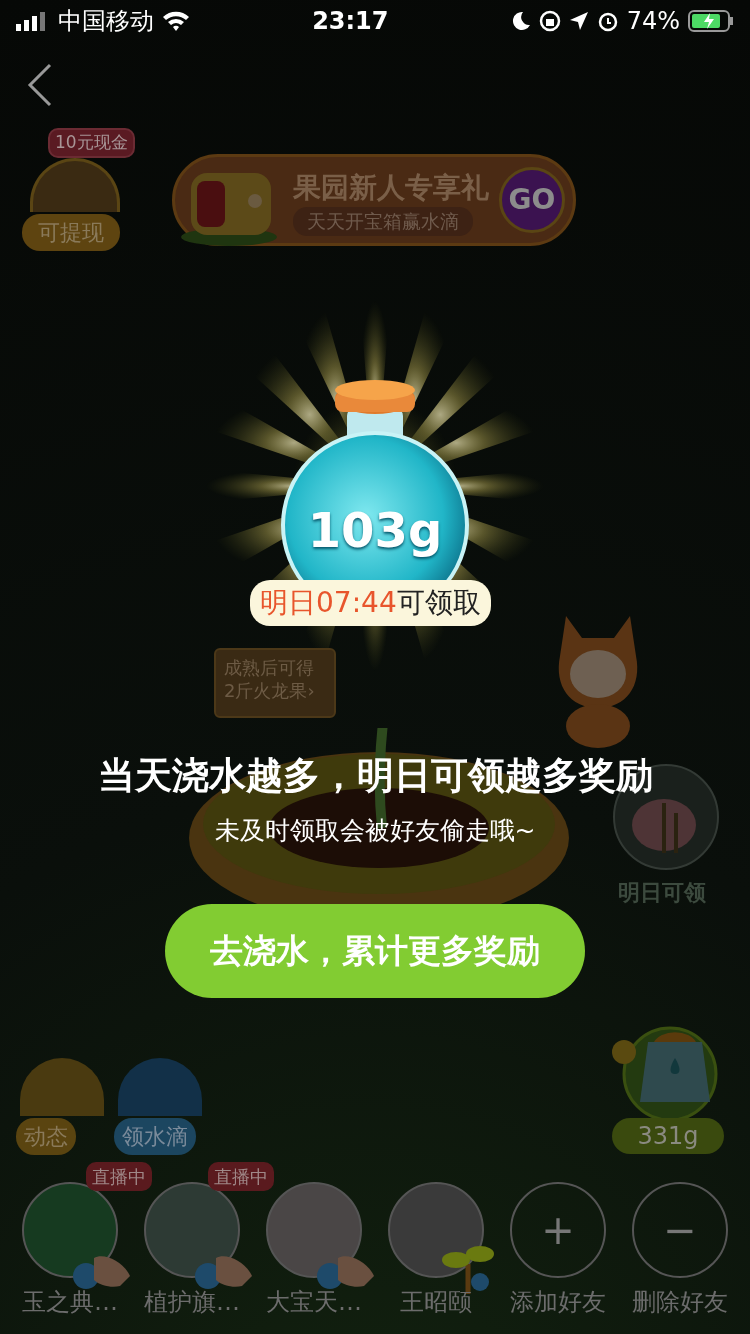 The image size is (750, 1334). I want to click on friend-name: 王昭颐, so click(436, 1302).